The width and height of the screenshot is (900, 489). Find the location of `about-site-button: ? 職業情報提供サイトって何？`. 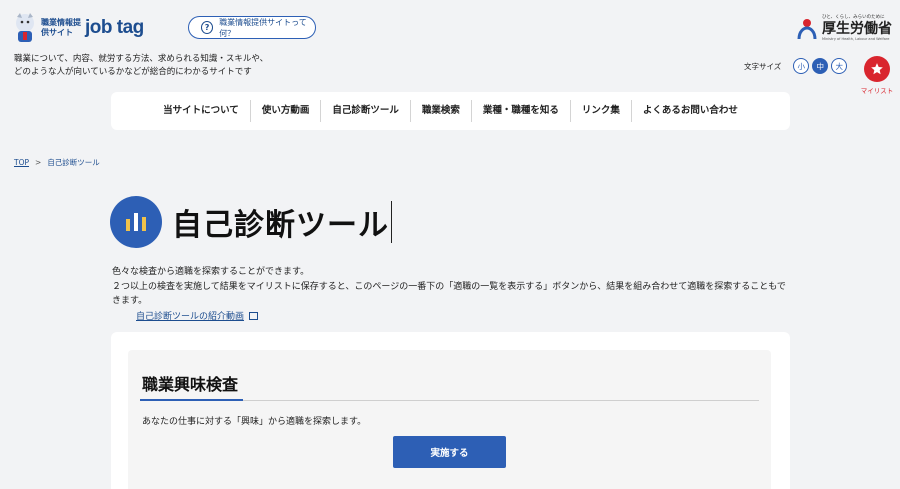

about-site-button: ? 職業情報提供サイトって何？ is located at coordinates (252, 27).